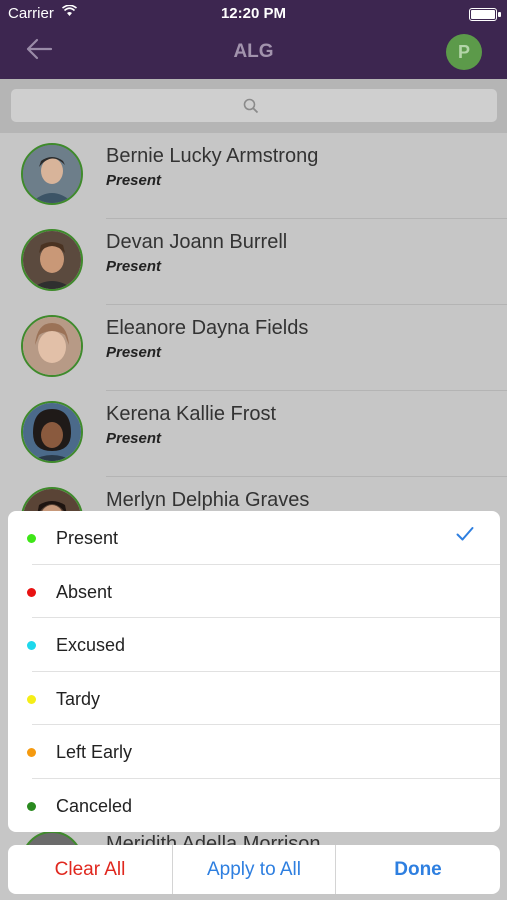  Describe the element at coordinates (253, 176) in the screenshot. I see `student-row: Bernie Lucky Armstrong Present` at that location.